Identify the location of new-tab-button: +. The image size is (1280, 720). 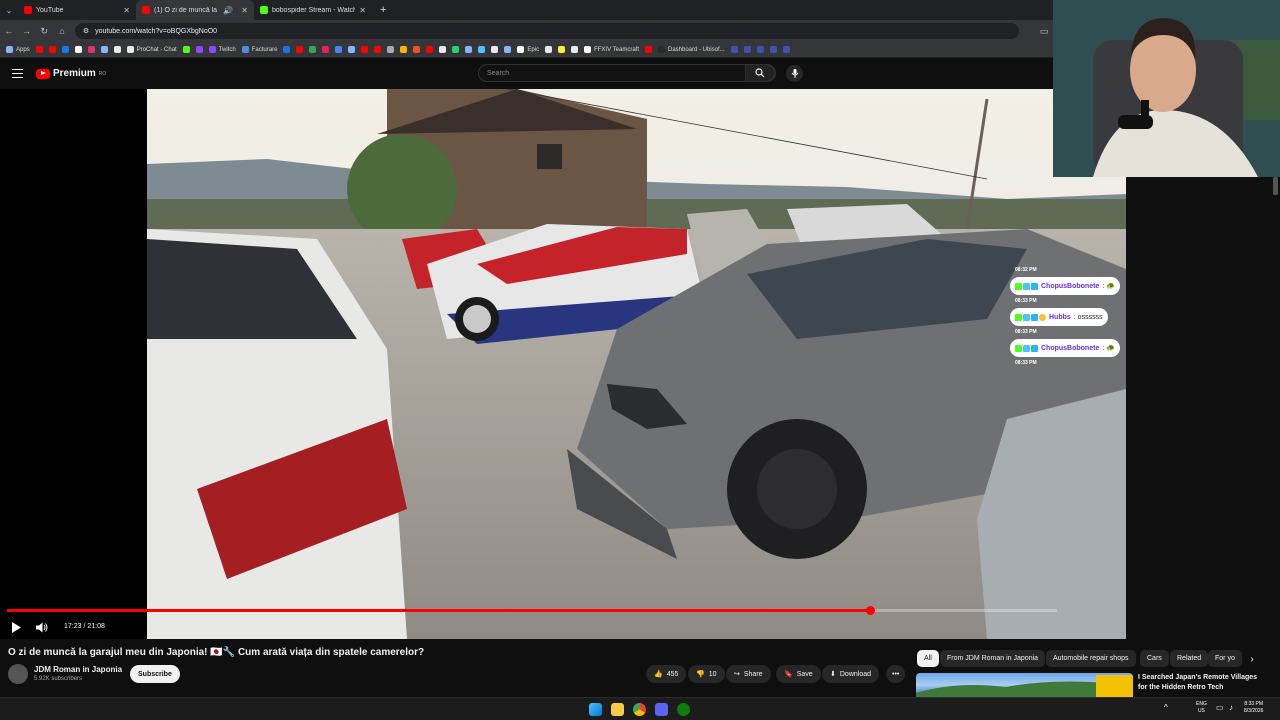
(383, 10).